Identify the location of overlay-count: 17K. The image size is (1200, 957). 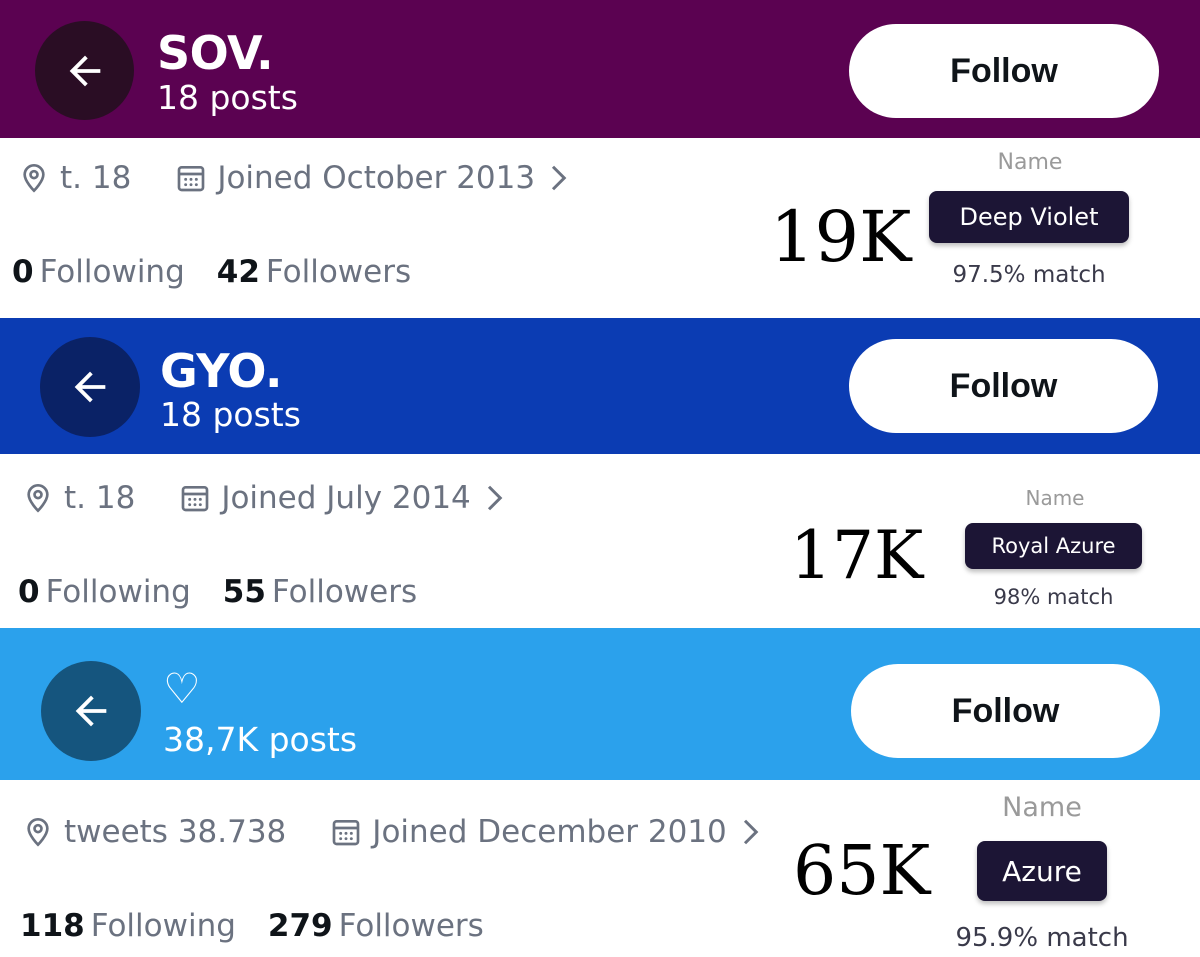
(857, 555).